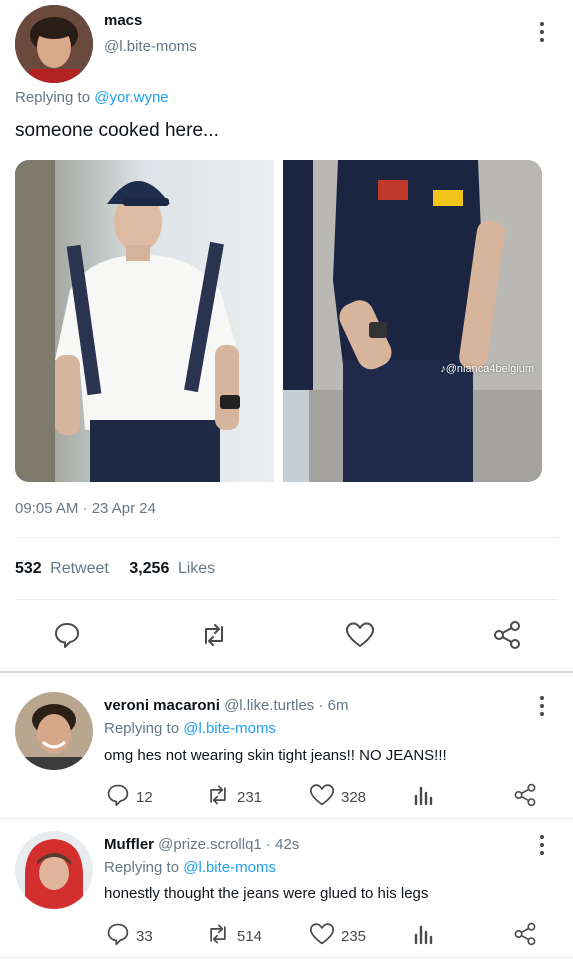 The width and height of the screenshot is (573, 960). What do you see at coordinates (149, 568) in the screenshot?
I see `like-count: 3,256` at bounding box center [149, 568].